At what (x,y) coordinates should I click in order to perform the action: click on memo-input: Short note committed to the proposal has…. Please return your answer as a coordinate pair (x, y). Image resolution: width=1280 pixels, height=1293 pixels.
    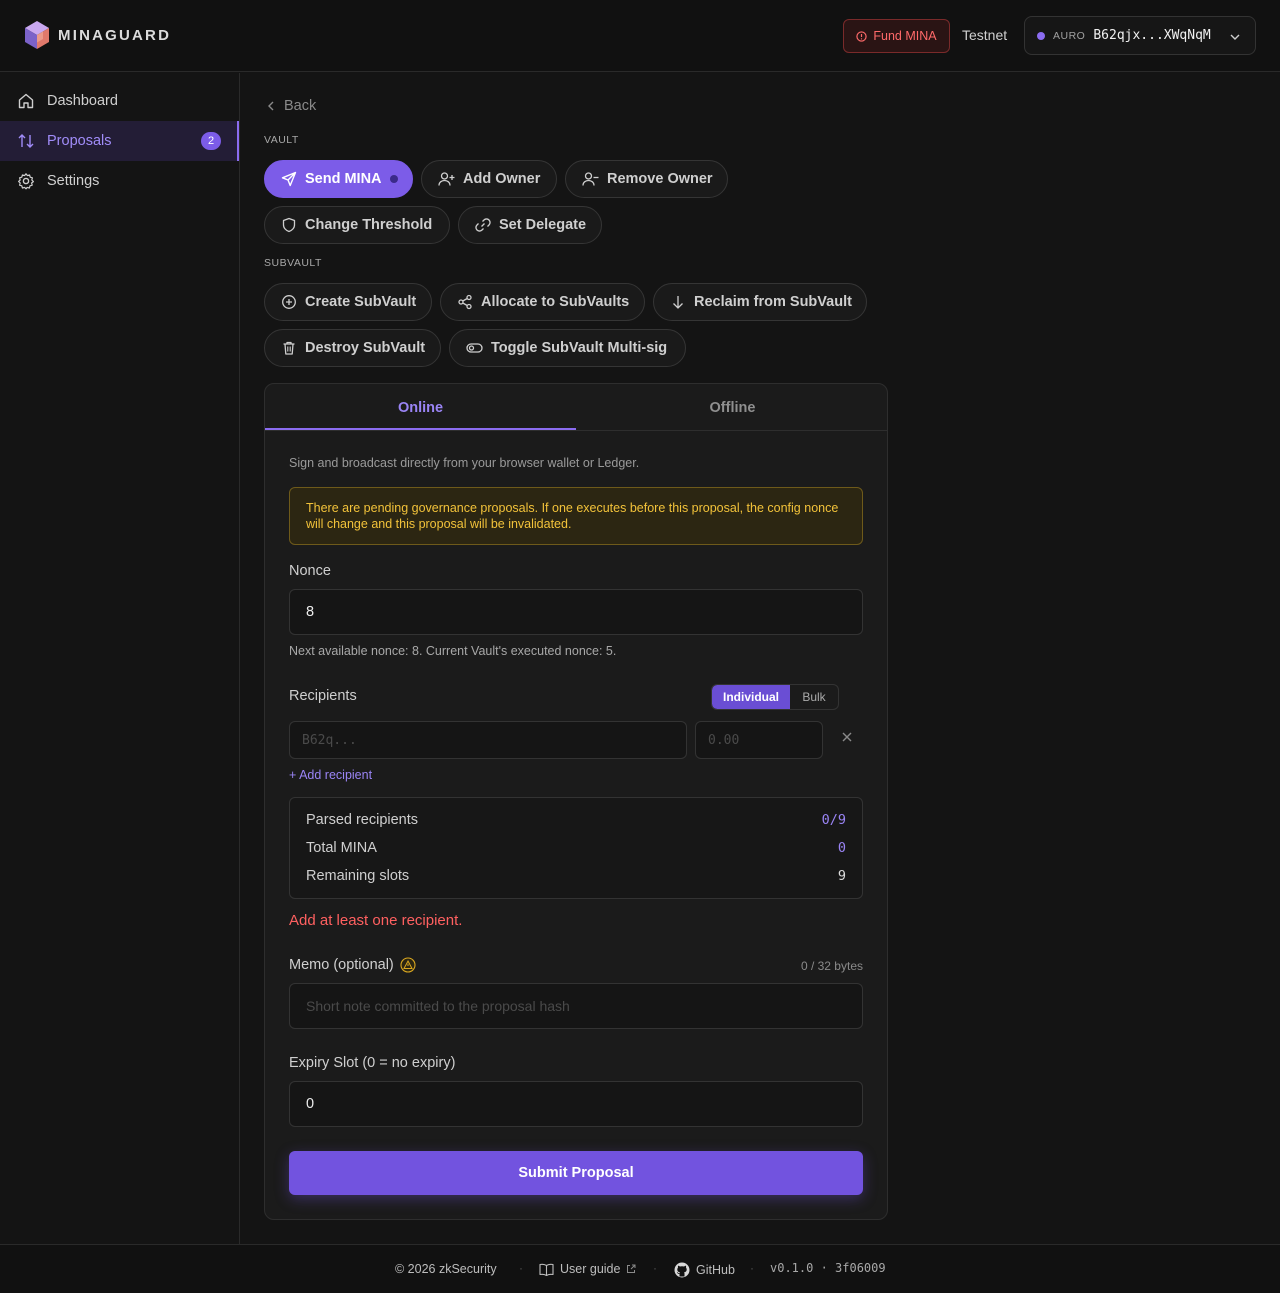
    Looking at the image, I should click on (576, 1006).